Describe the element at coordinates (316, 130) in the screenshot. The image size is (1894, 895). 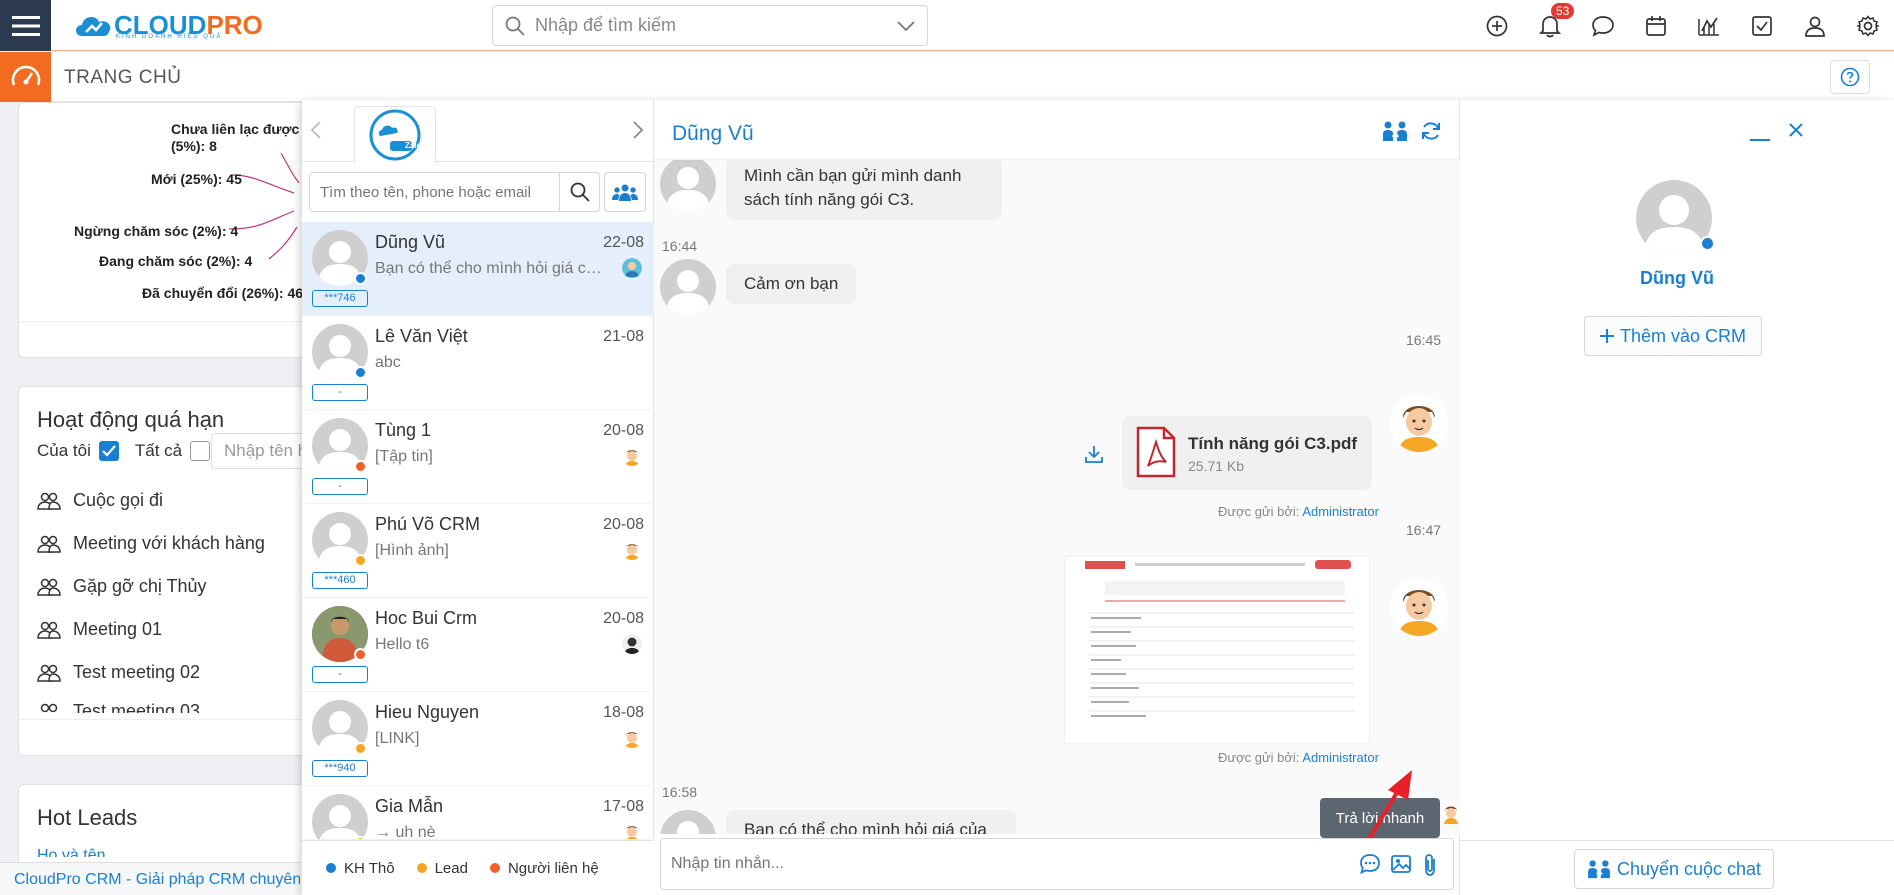
I see `chevron-left-icon` at that location.